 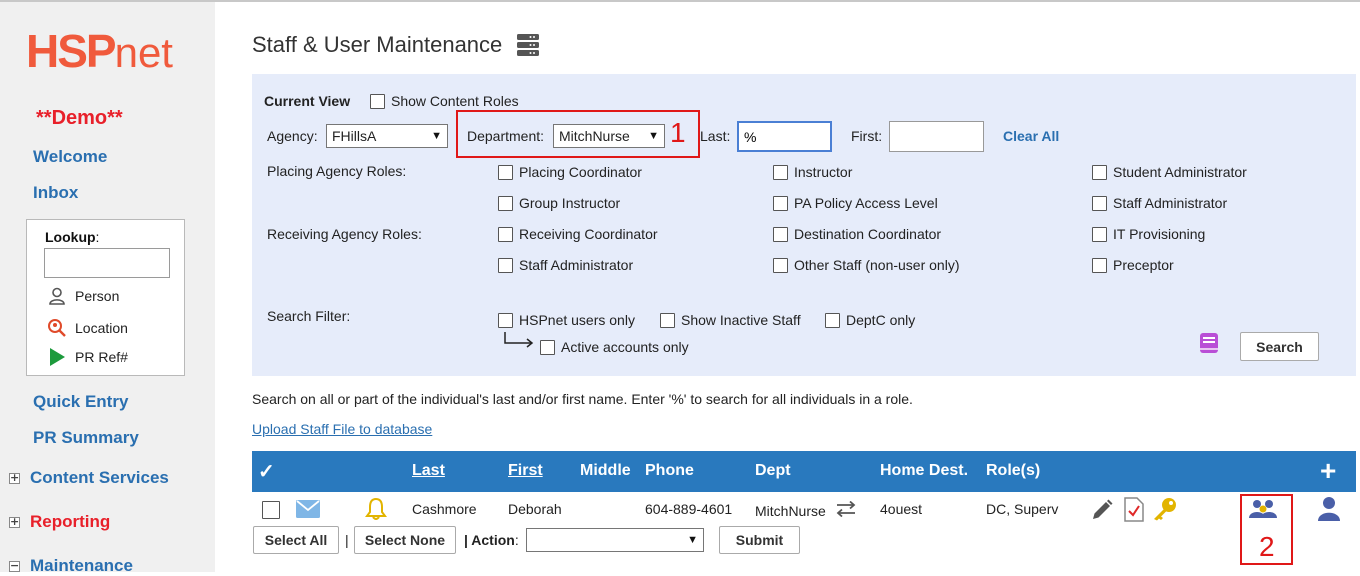 What do you see at coordinates (936, 136) in the screenshot?
I see `first-name-input` at bounding box center [936, 136].